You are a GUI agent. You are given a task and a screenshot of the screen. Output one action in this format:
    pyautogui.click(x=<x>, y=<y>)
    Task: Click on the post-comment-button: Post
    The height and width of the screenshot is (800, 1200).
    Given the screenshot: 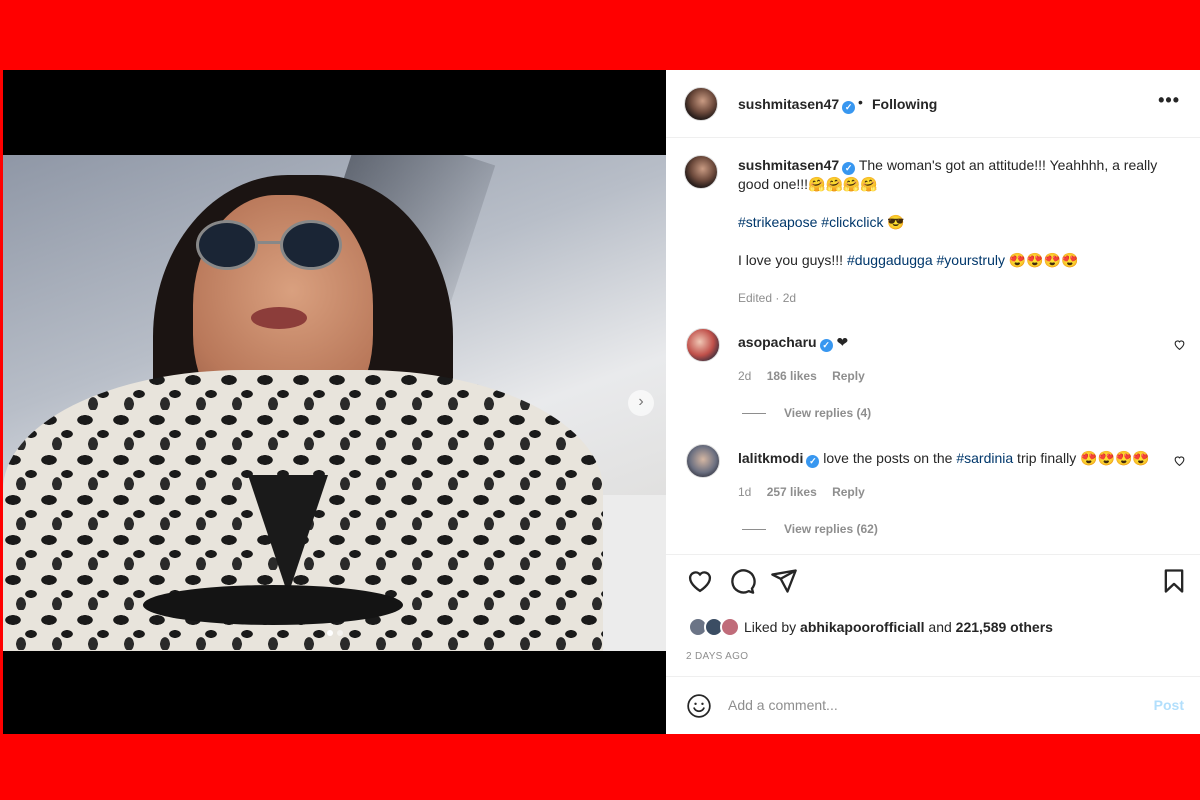 What is the action you would take?
    pyautogui.click(x=1169, y=705)
    